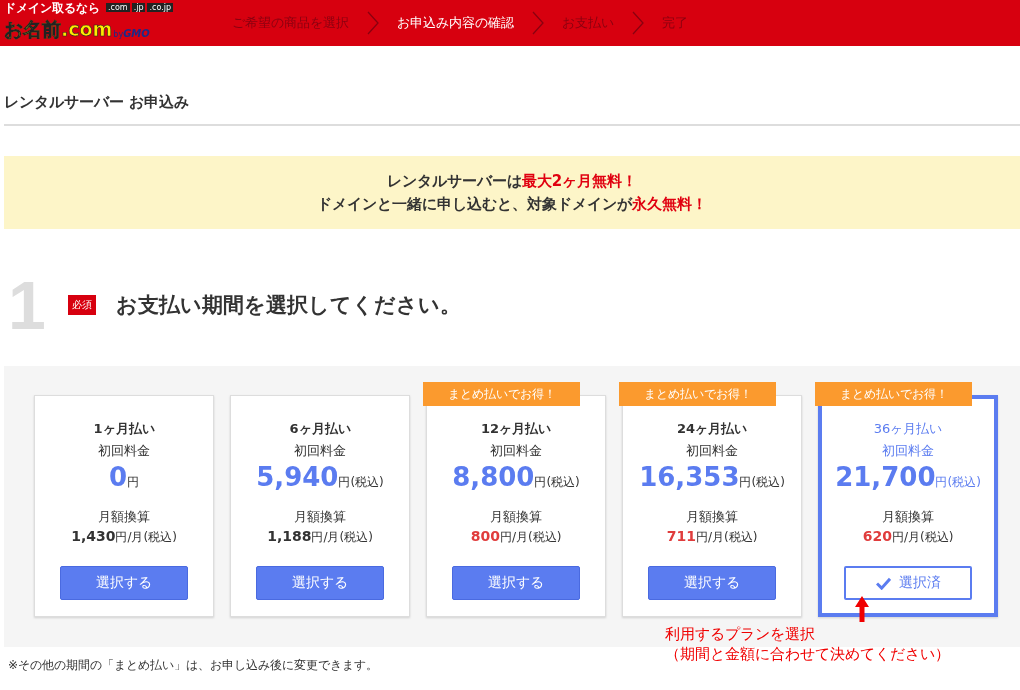 The image size is (1020, 690). What do you see at coordinates (740, 634) in the screenshot?
I see `annotation-line: 利用するプランを選択` at bounding box center [740, 634].